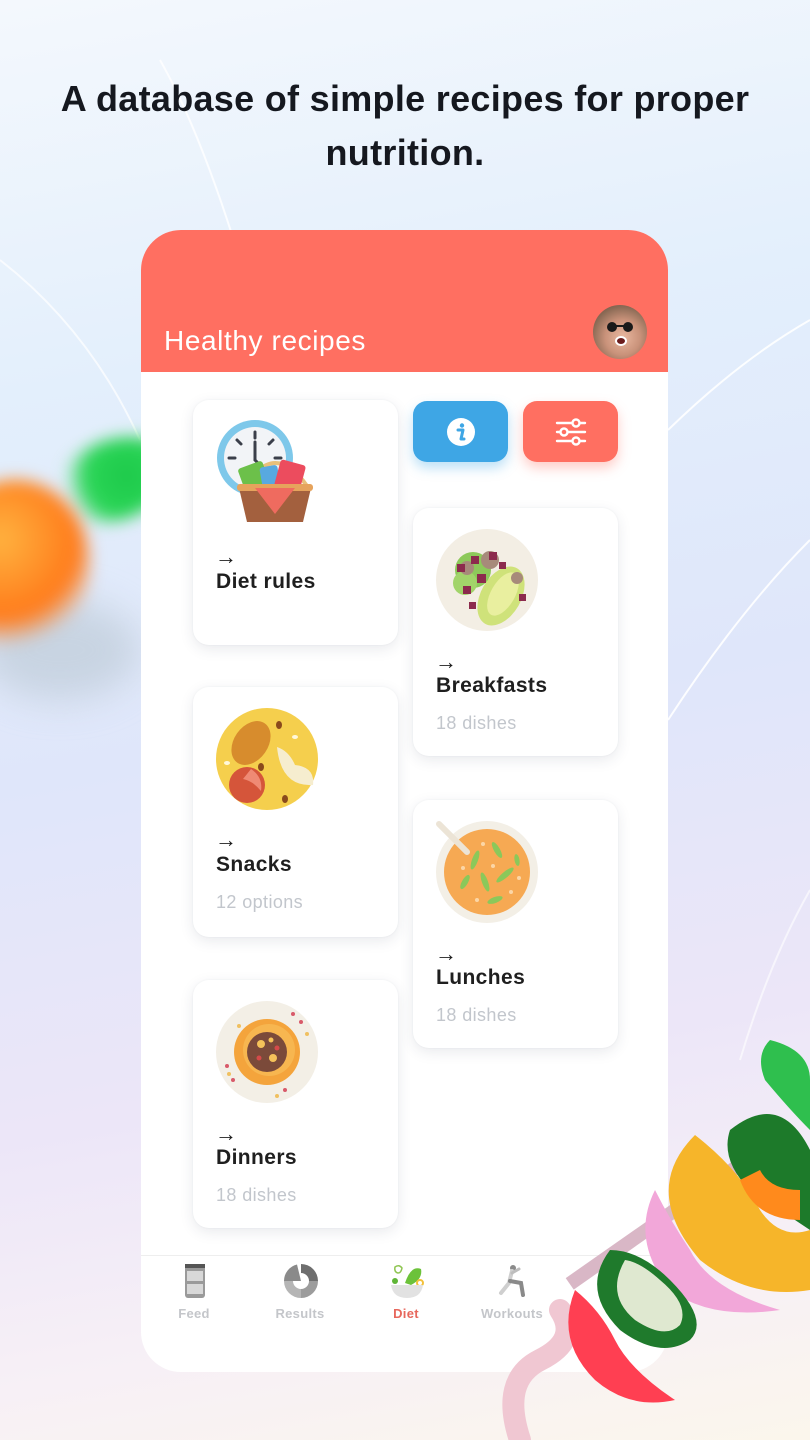 The height and width of the screenshot is (1440, 810). I want to click on tab-label: Feed, so click(194, 1313).